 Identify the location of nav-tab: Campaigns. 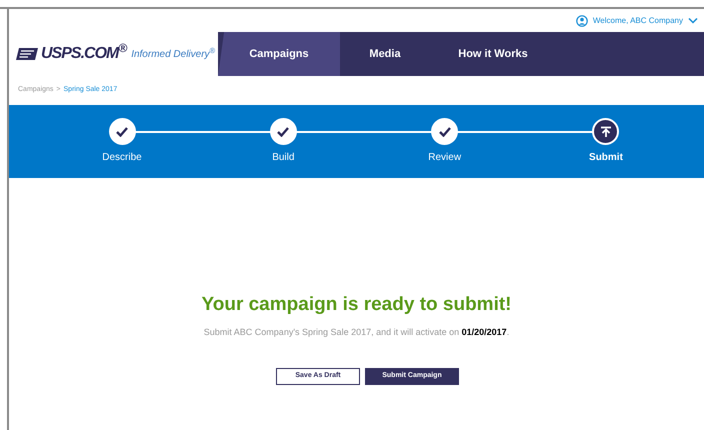
(279, 54).